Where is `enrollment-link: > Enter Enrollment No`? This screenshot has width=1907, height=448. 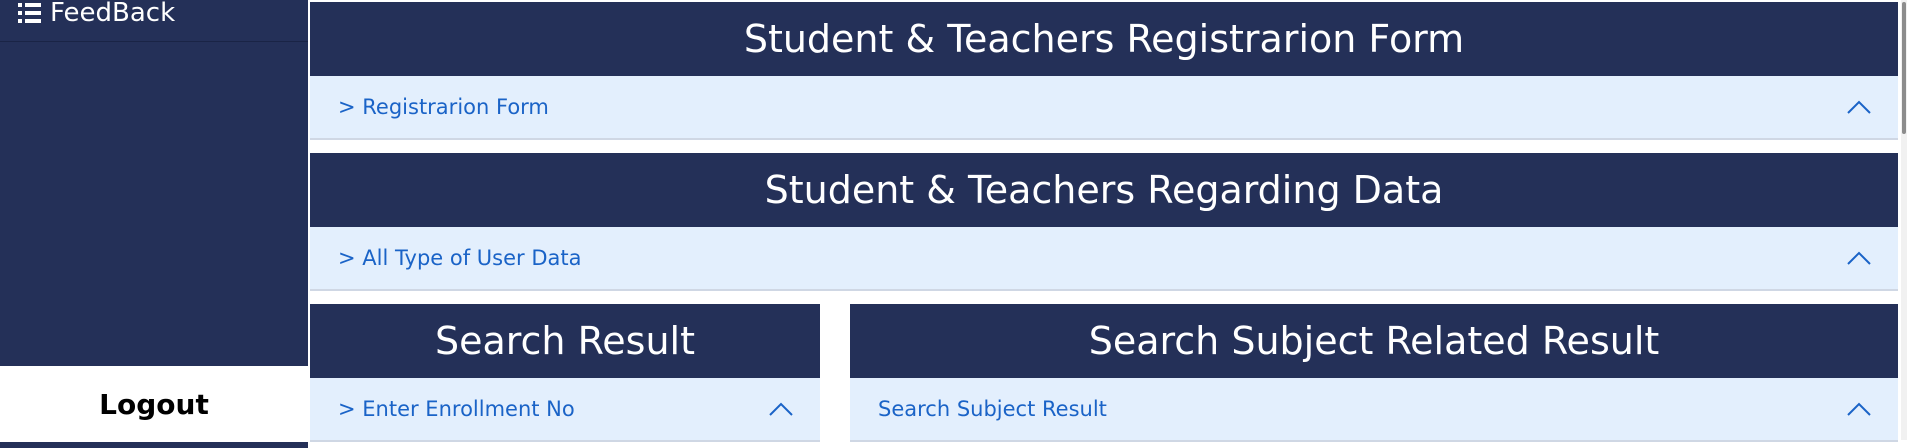 enrollment-link: > Enter Enrollment No is located at coordinates (565, 410).